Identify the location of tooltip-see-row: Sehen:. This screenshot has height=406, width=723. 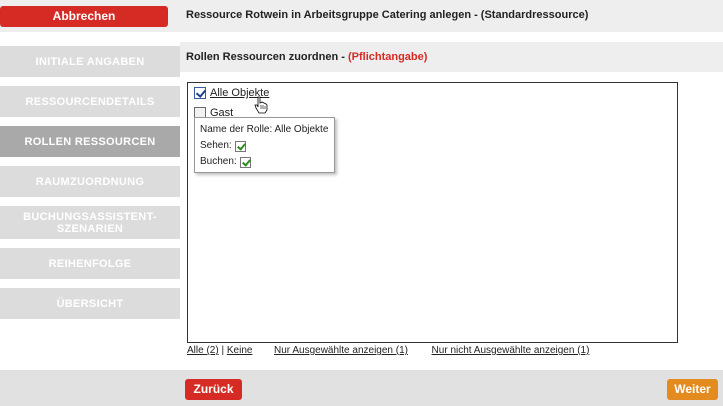
(264, 146).